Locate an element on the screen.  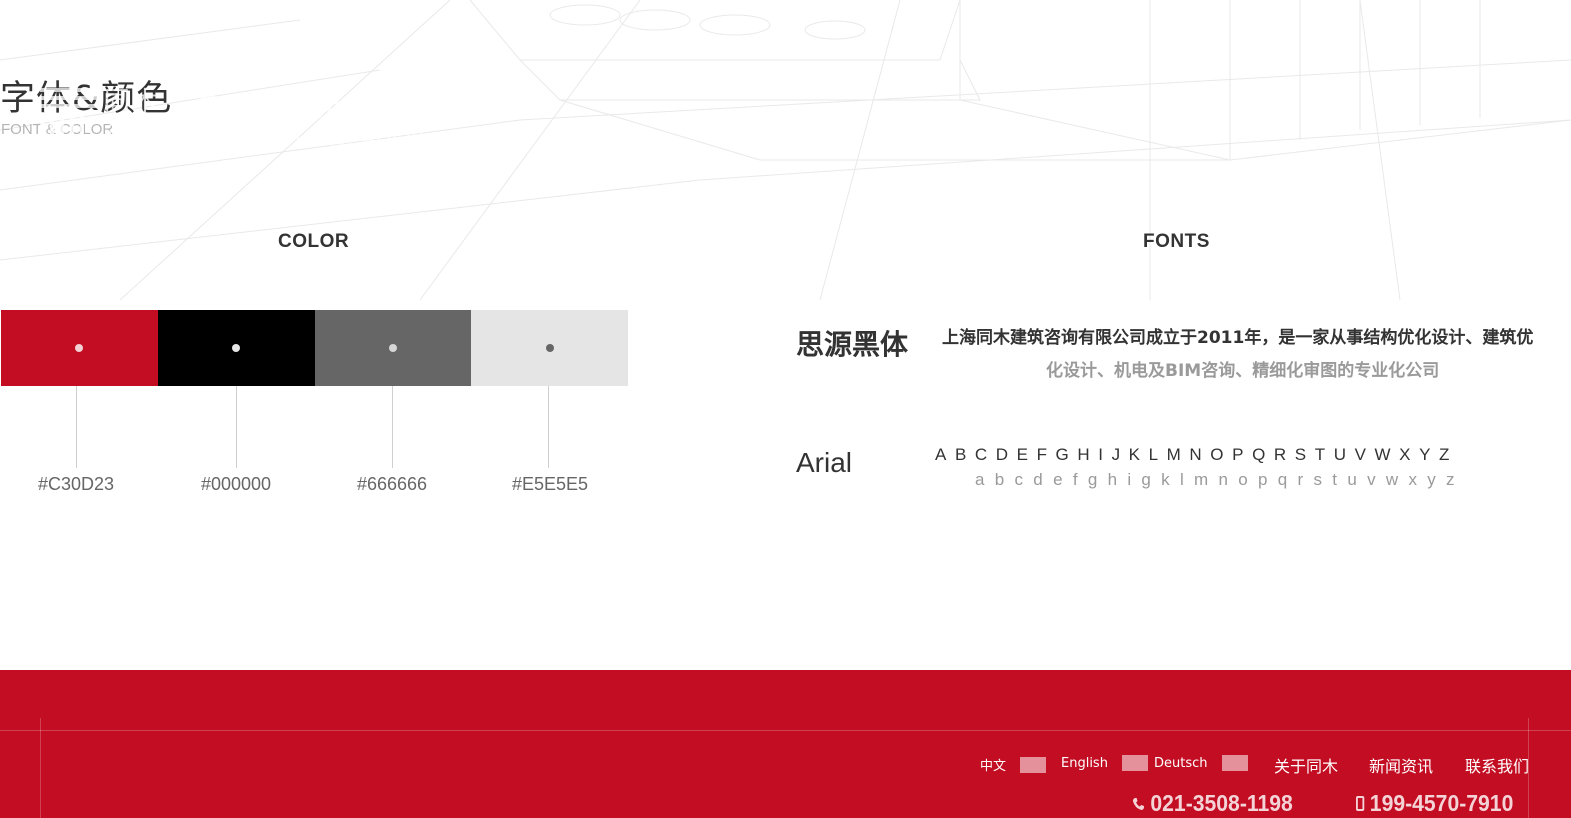
language-german: Deutsch is located at coordinates (1201, 763).